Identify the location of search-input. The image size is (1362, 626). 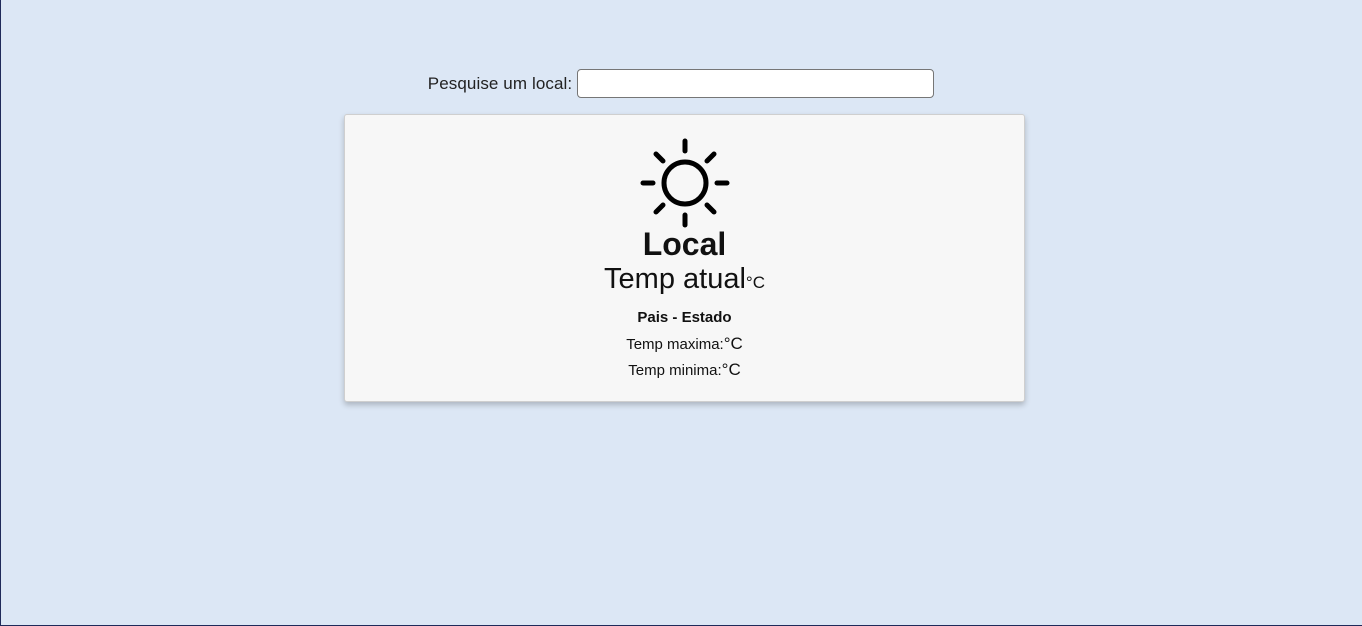
(756, 83).